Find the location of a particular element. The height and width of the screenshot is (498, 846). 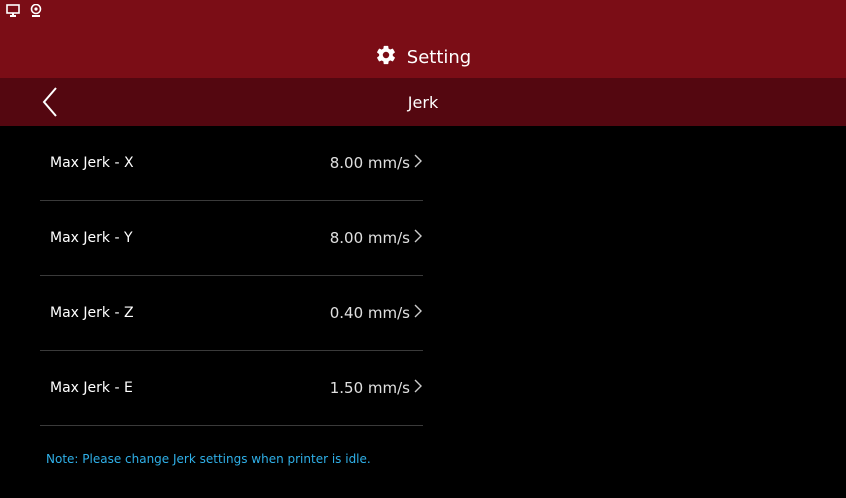

sub-header-bar: Jerk is located at coordinates (423, 102).